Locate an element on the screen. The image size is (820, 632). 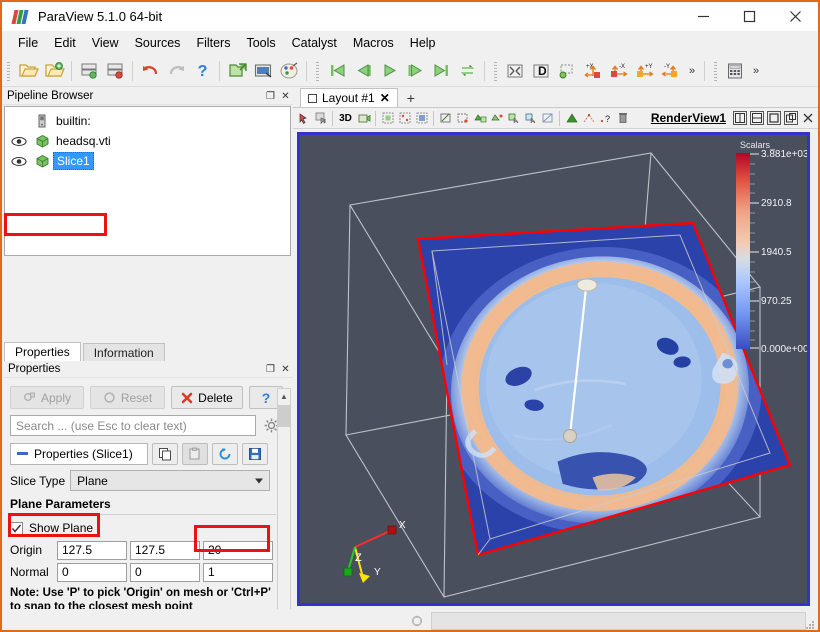
undock-view-icon is located at coordinates (791, 118).